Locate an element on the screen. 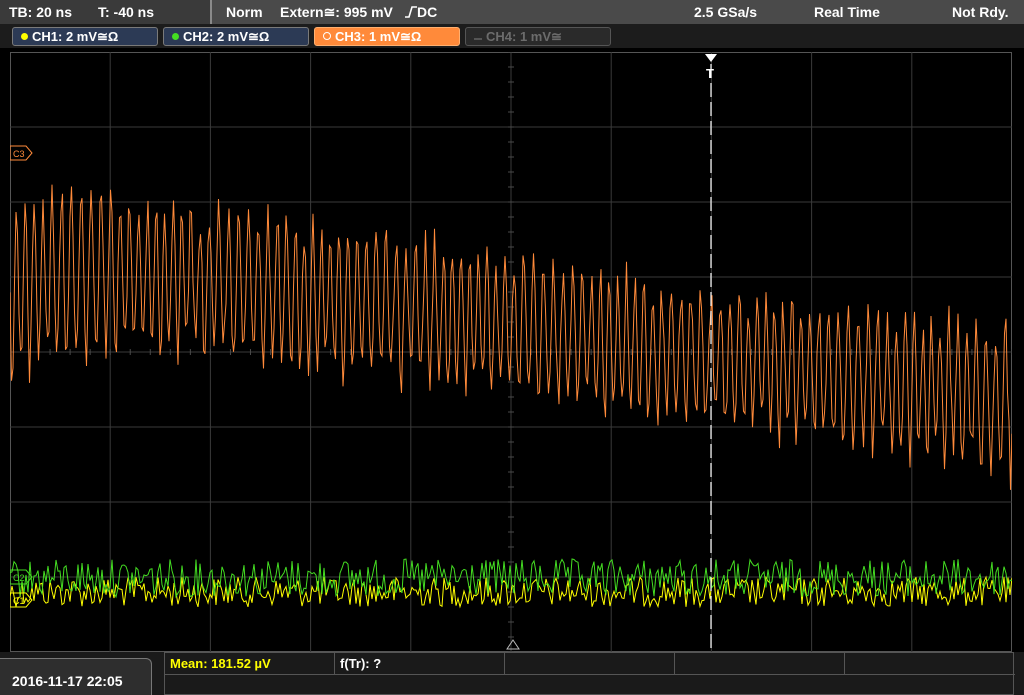 The height and width of the screenshot is (695, 1024). ch2-marker-label: C2 is located at coordinates (19, 578).